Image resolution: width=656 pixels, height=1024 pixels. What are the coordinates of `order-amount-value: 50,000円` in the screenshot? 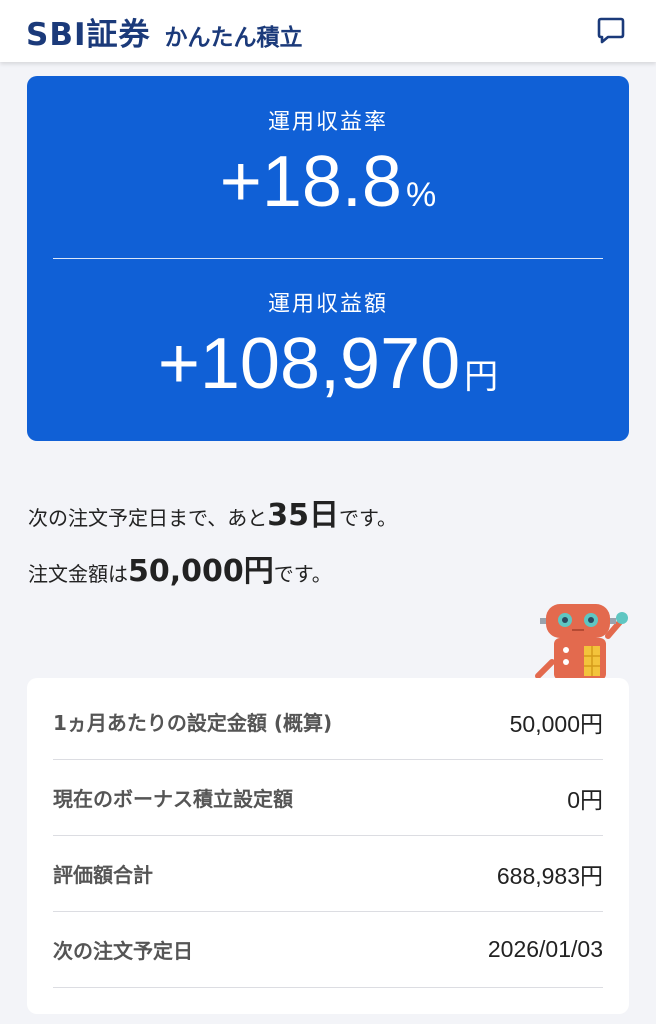 It's located at (201, 571).